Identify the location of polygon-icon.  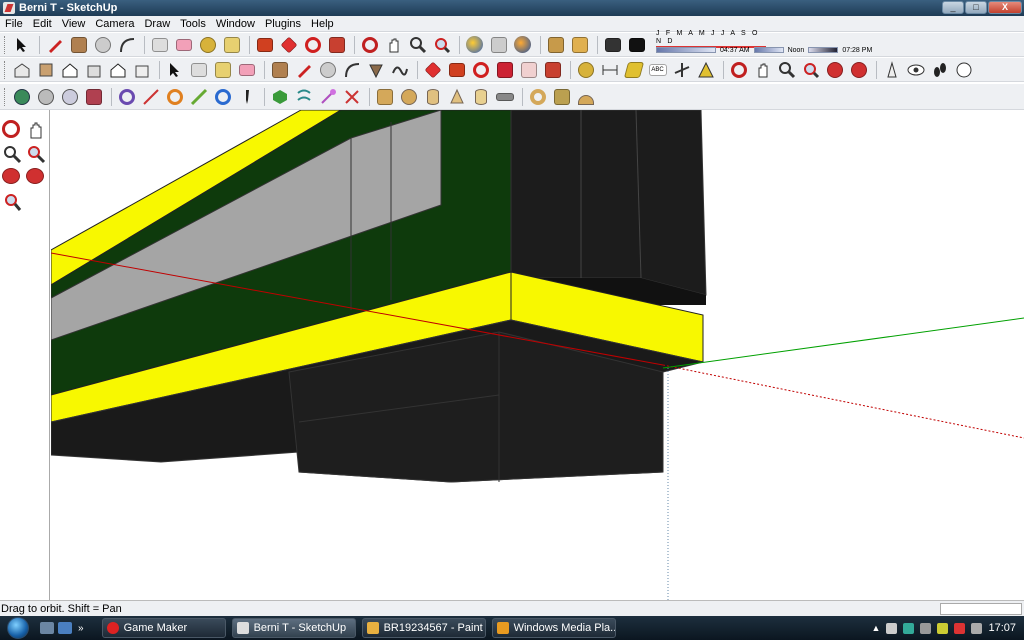
(375, 69).